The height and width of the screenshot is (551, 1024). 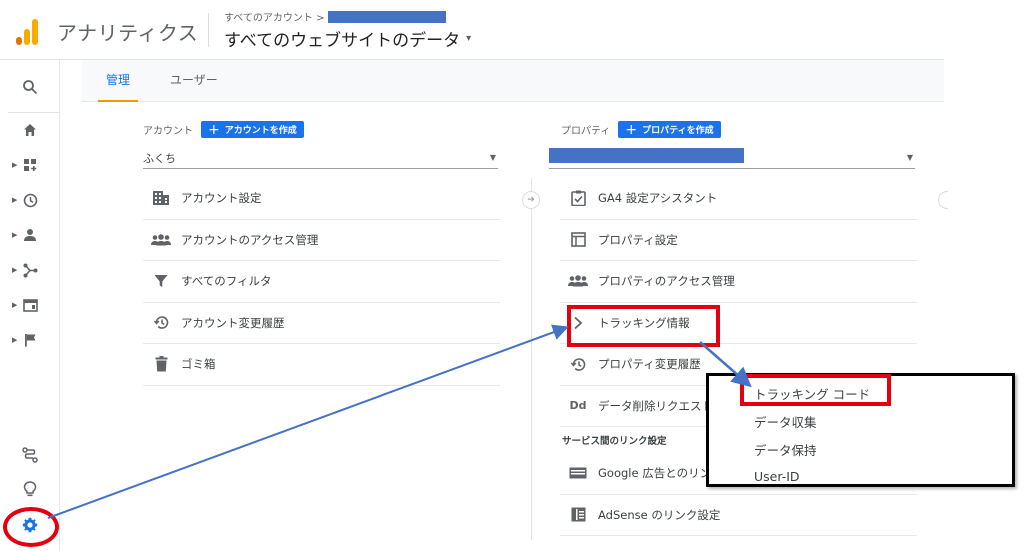 What do you see at coordinates (194, 81) in the screenshot?
I see `tab-users: ユーザー` at bounding box center [194, 81].